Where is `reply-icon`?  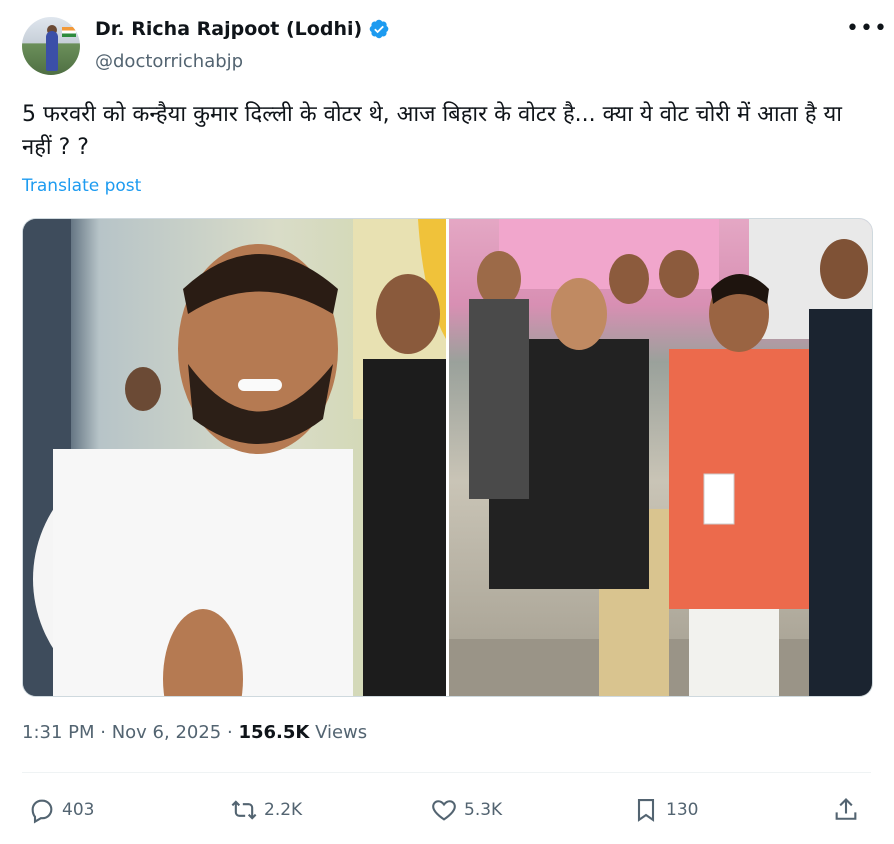 reply-icon is located at coordinates (42, 811).